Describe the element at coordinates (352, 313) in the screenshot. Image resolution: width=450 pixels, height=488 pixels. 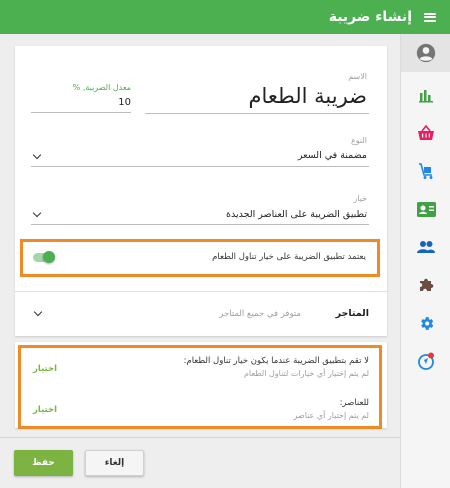
I see `stores-label: المتاجر` at that location.